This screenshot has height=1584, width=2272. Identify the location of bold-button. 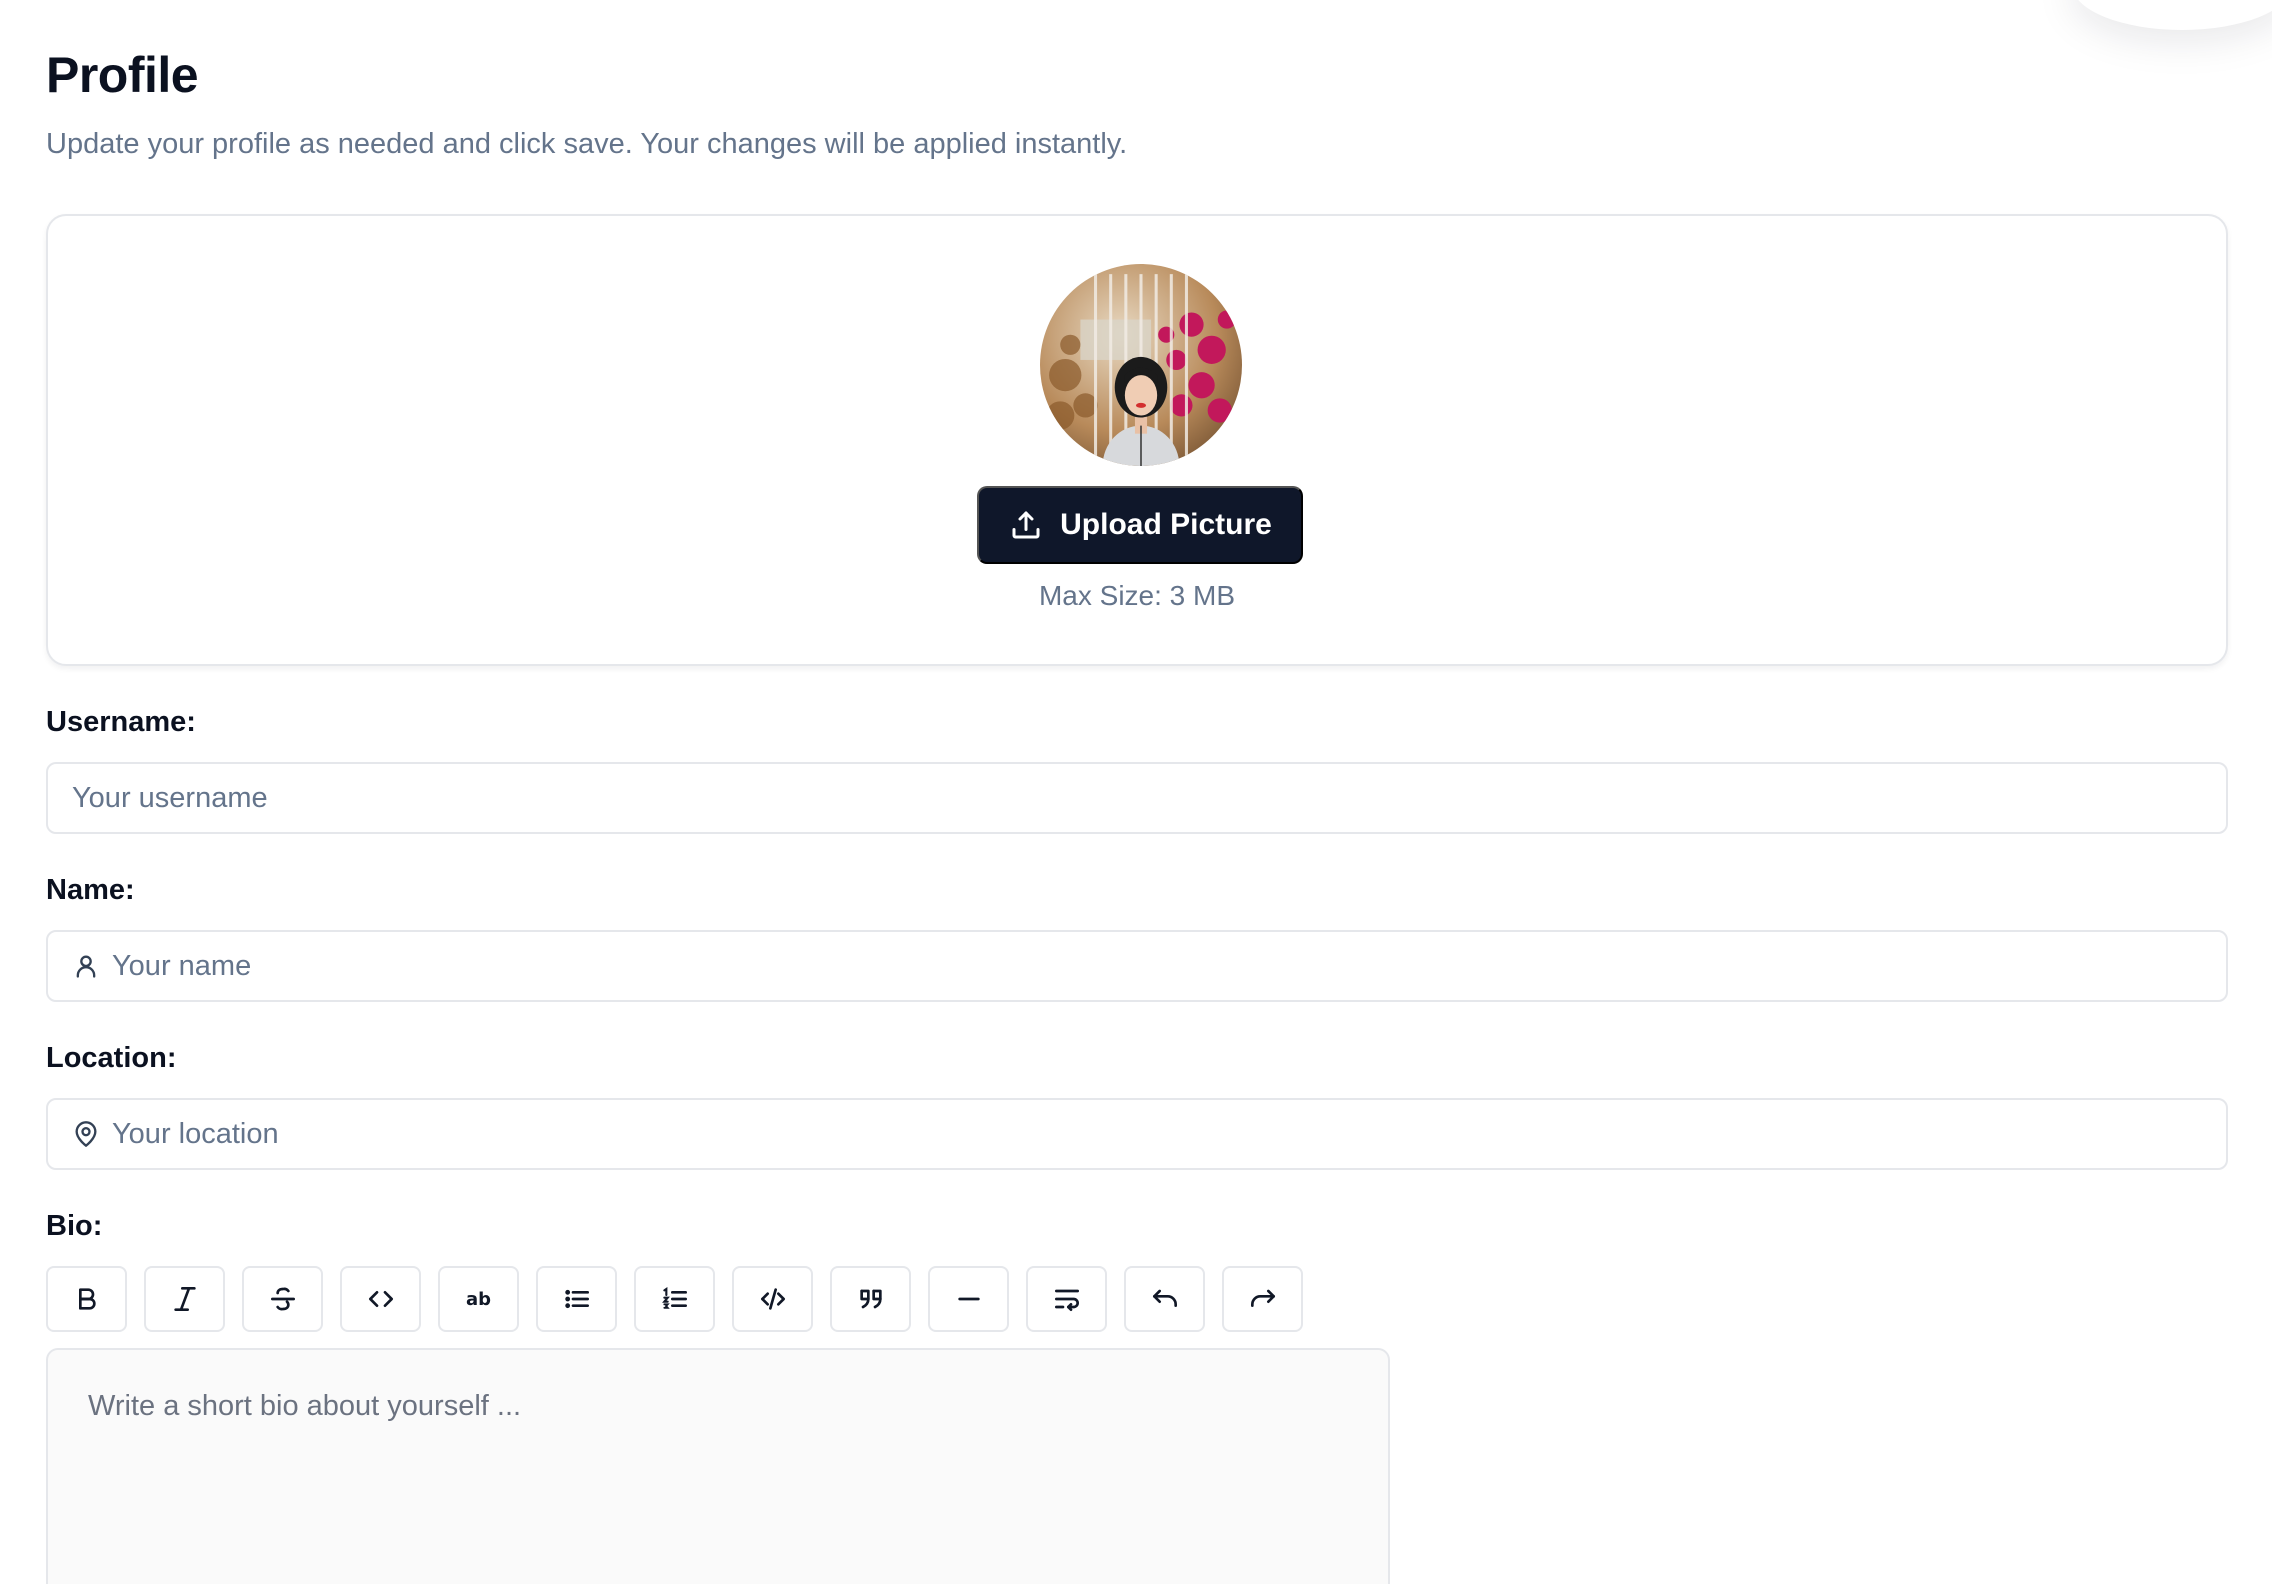
(86, 1299).